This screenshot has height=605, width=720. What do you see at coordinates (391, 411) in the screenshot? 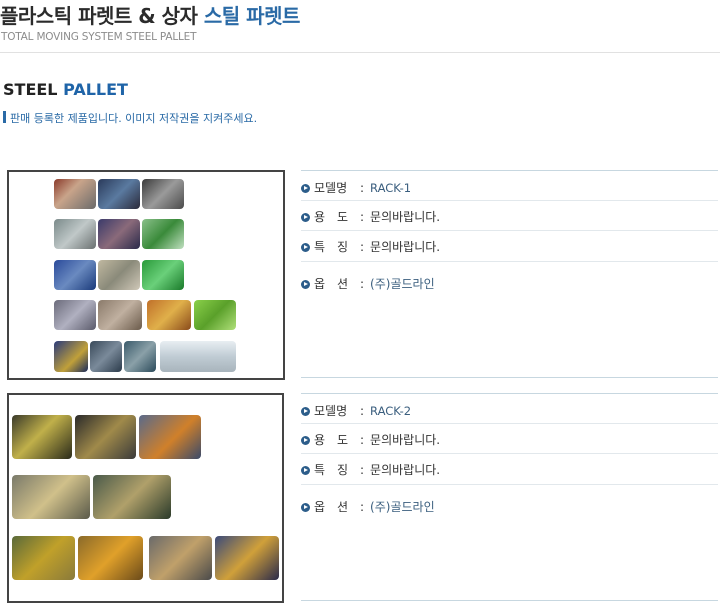
I see `model-value: RACK-2` at bounding box center [391, 411].